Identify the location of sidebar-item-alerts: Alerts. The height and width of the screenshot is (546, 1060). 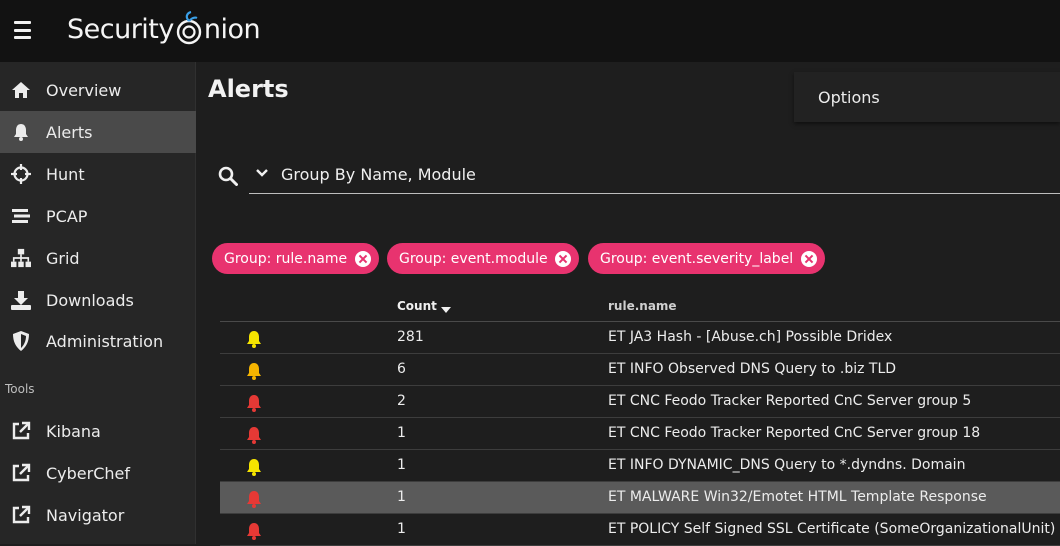
(98, 132).